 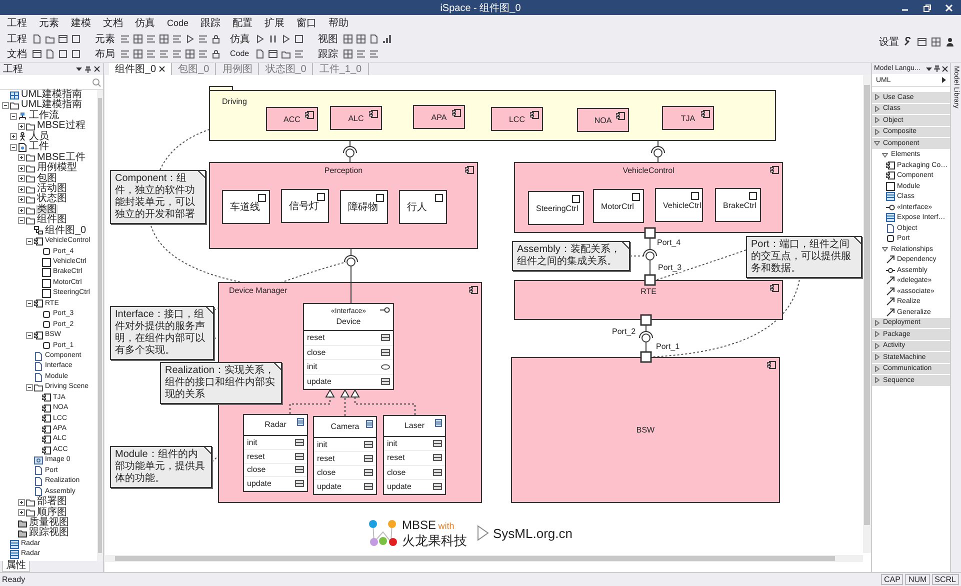 What do you see at coordinates (140, 69) in the screenshot?
I see `document-tab: 组件图_0` at bounding box center [140, 69].